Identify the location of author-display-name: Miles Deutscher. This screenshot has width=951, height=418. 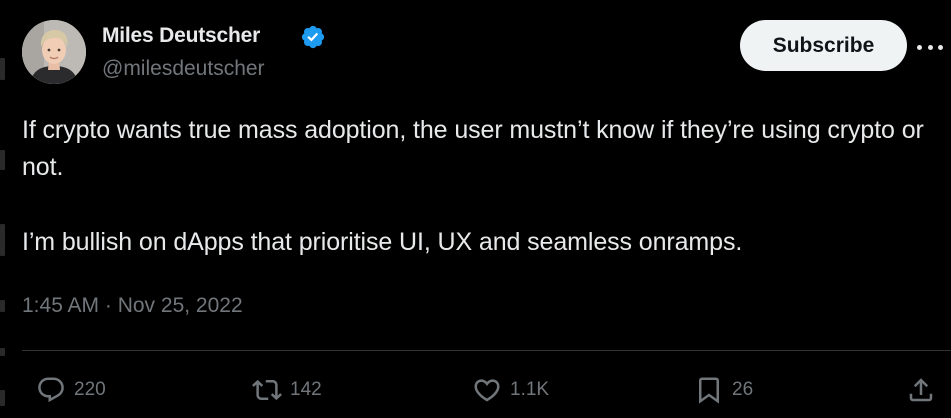
(181, 36).